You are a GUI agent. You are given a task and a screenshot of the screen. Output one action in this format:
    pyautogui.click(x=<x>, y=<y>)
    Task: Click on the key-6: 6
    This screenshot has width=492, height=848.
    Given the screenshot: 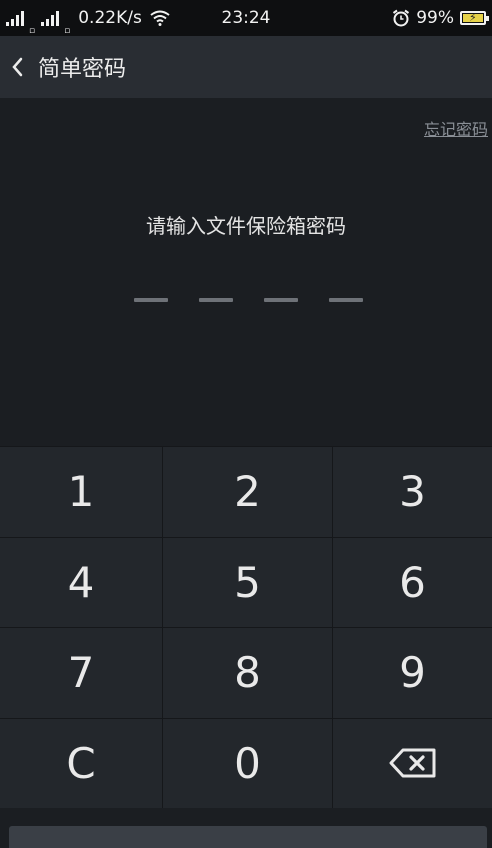 What is the action you would take?
    pyautogui.click(x=412, y=582)
    